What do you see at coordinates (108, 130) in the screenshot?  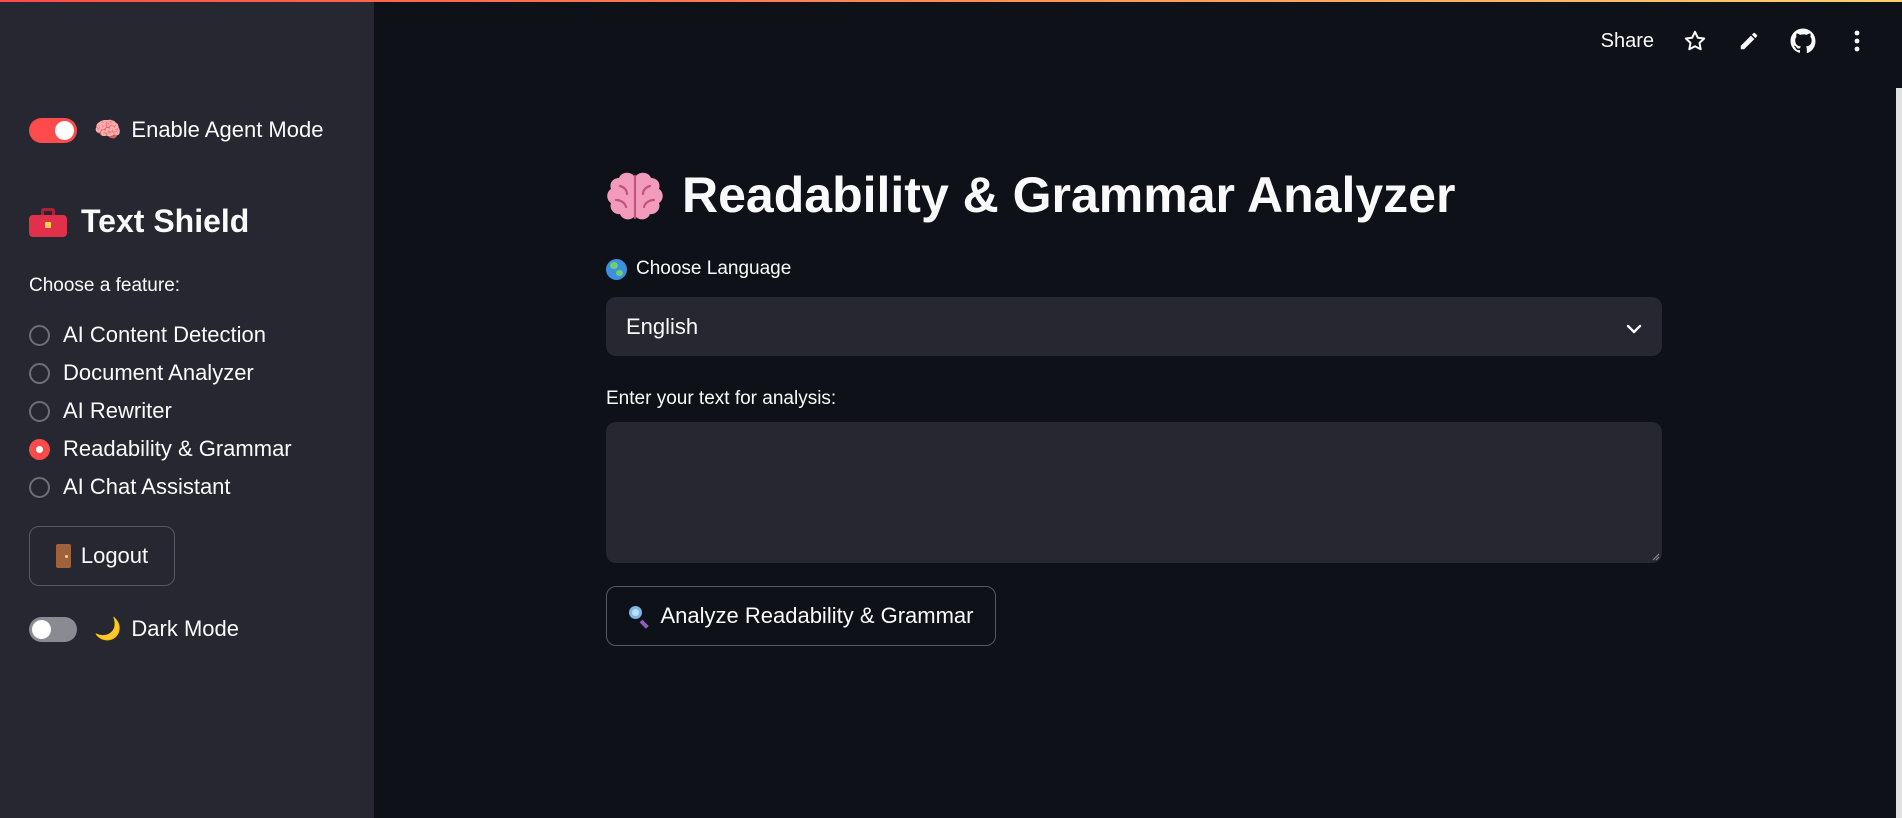 I see `brain-icon: 🧠` at bounding box center [108, 130].